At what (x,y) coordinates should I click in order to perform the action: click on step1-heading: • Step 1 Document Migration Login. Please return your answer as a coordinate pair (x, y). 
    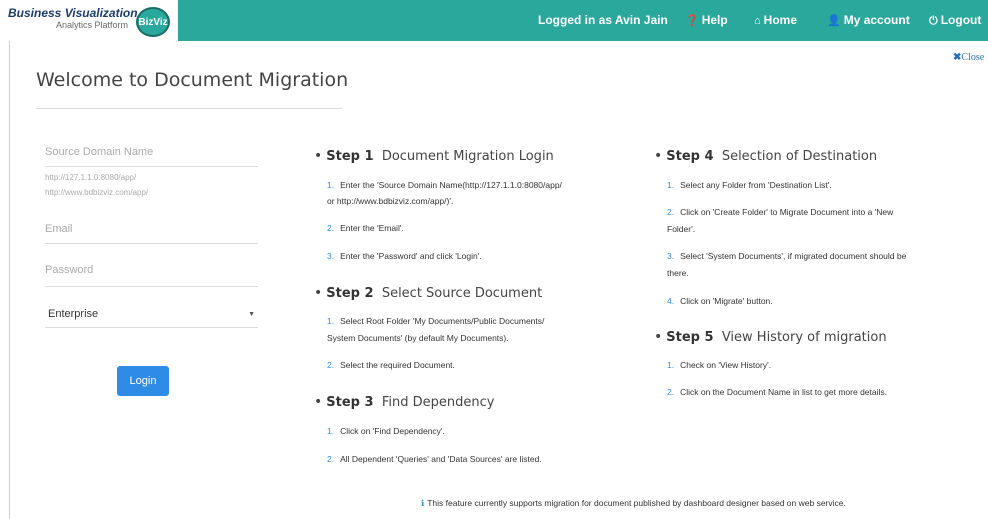
    Looking at the image, I should click on (434, 156).